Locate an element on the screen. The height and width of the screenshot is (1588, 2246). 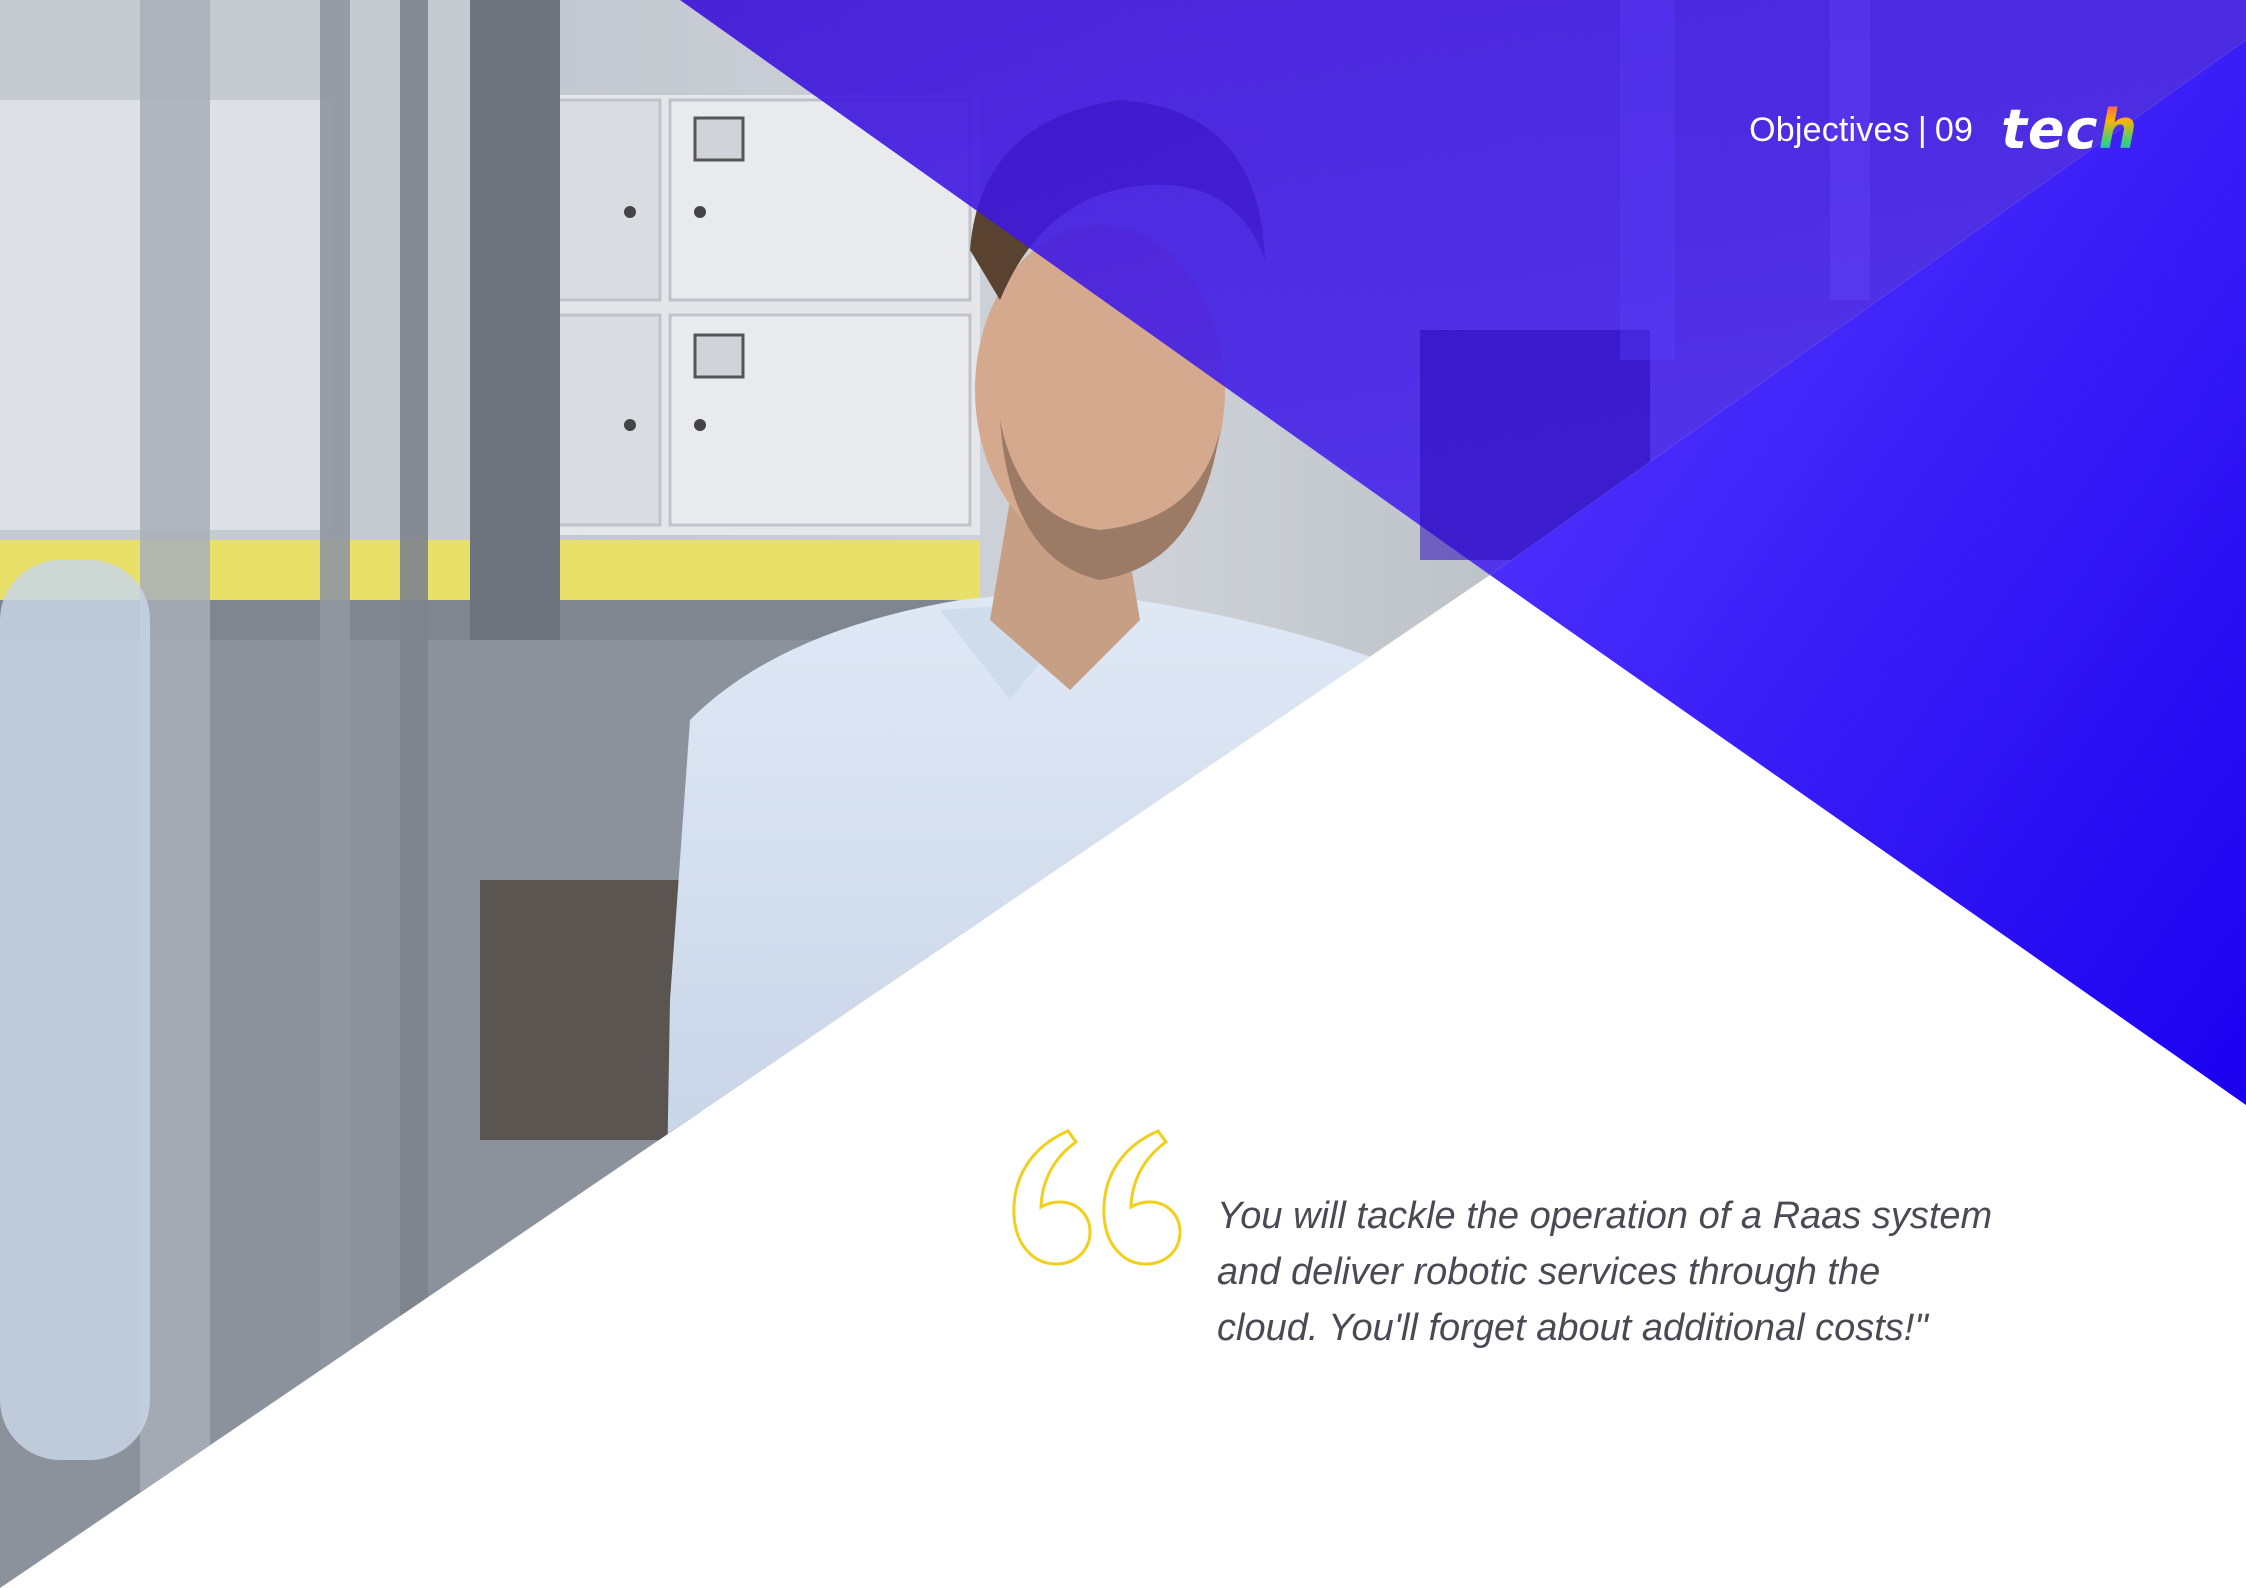
page-header: Objectives | 09 tech is located at coordinates (1943, 130).